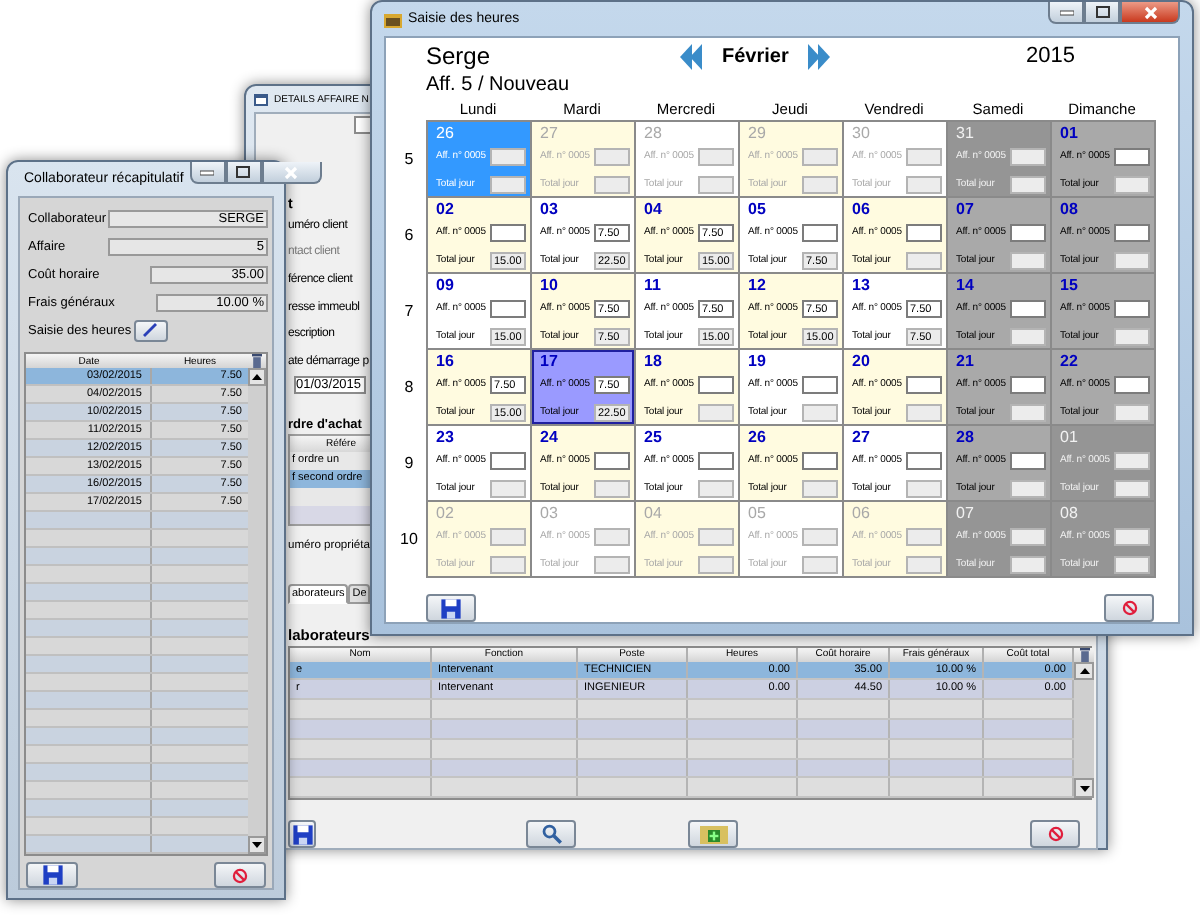 This screenshot has height=918, width=1200. What do you see at coordinates (499, 86) in the screenshot?
I see `project-label: Aff. 5 / Nouveau` at bounding box center [499, 86].